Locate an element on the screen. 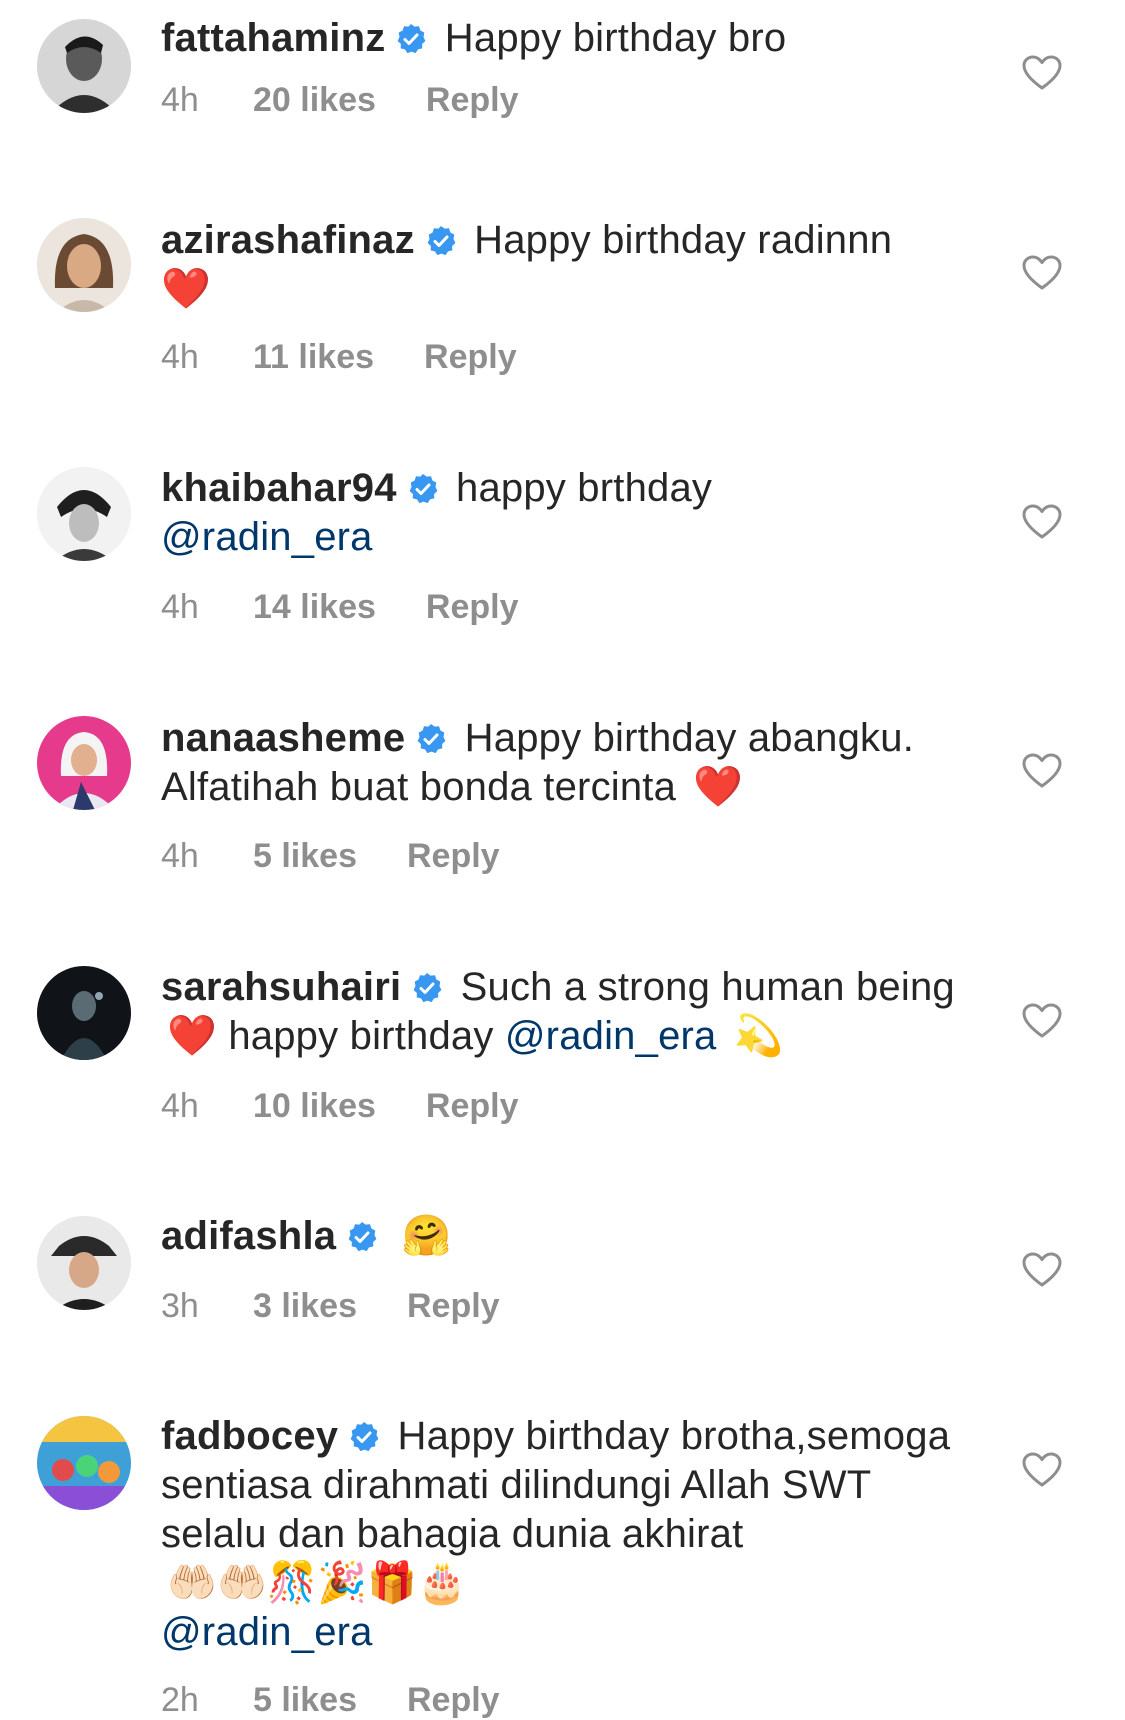 The width and height of the screenshot is (1125, 1720). comment-likes: 11 likes is located at coordinates (313, 357).